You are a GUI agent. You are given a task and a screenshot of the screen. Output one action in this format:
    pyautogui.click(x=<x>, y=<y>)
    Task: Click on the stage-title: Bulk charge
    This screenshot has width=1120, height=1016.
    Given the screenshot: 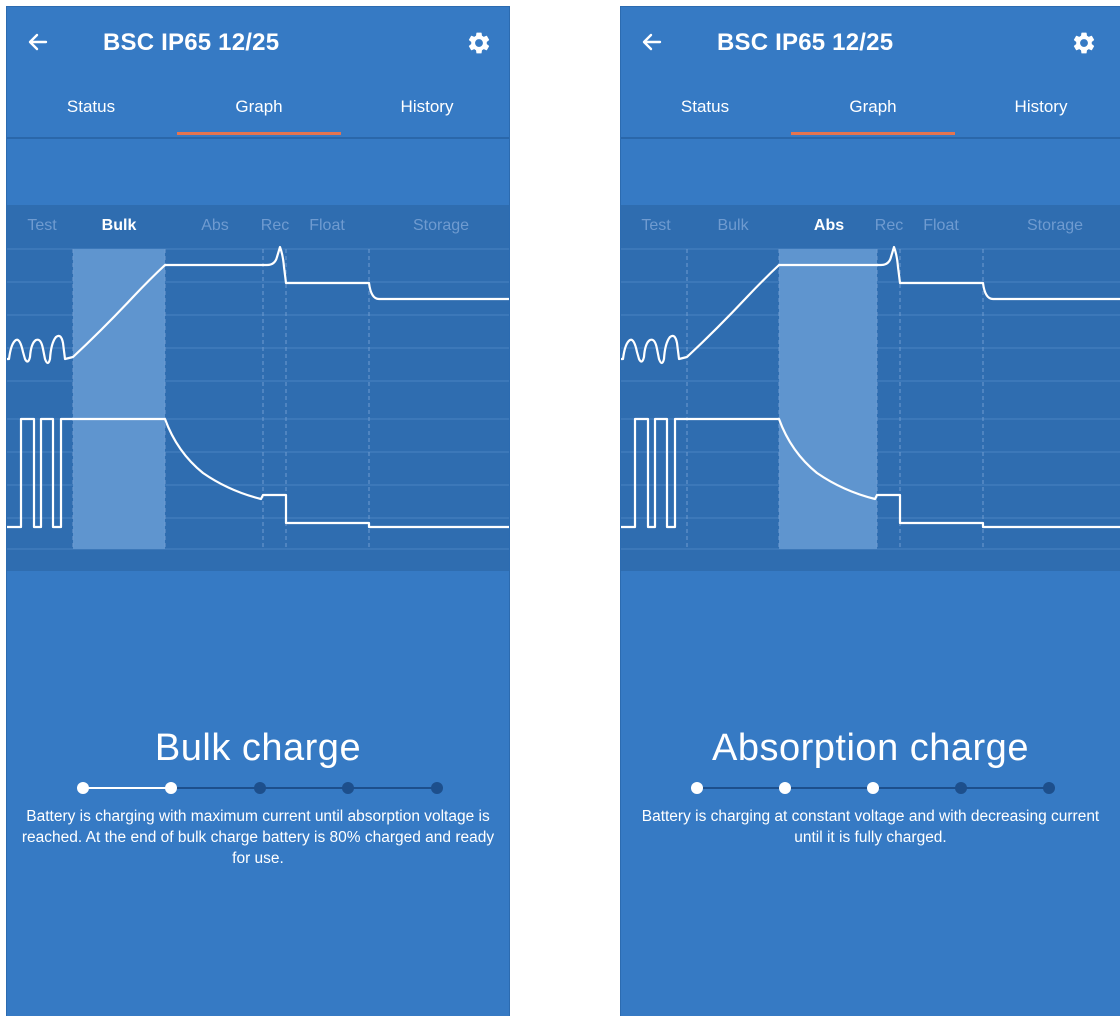 What is the action you would take?
    pyautogui.click(x=258, y=748)
    